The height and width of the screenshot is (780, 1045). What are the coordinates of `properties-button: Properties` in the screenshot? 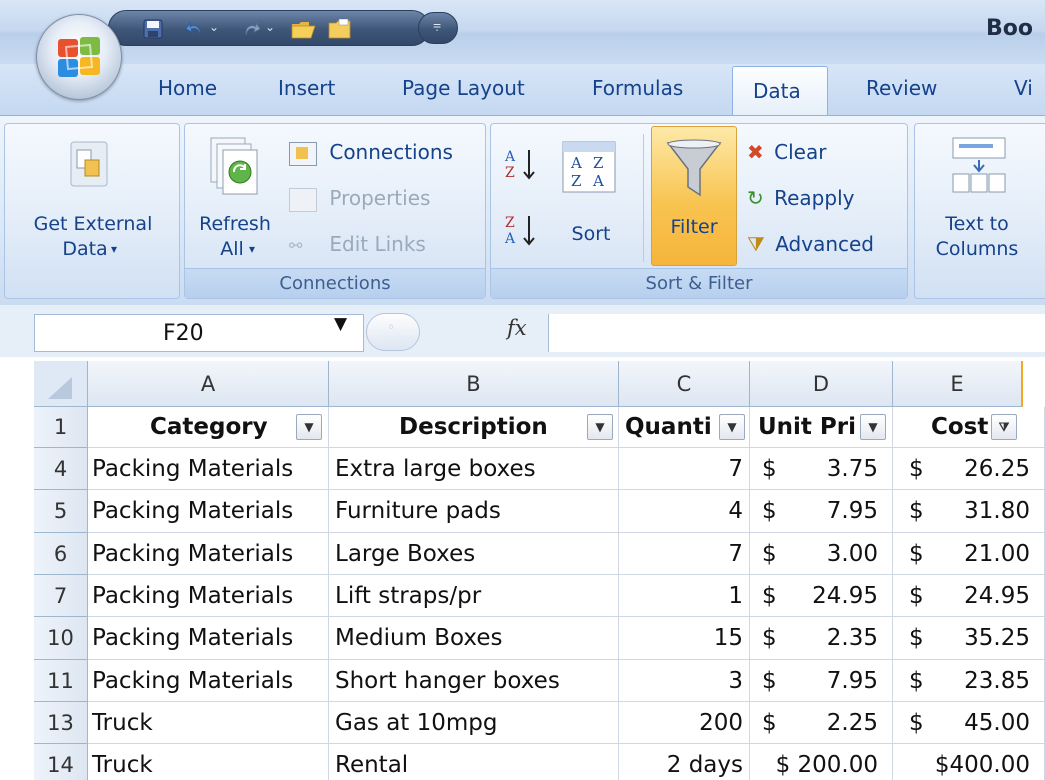 It's located at (359, 199).